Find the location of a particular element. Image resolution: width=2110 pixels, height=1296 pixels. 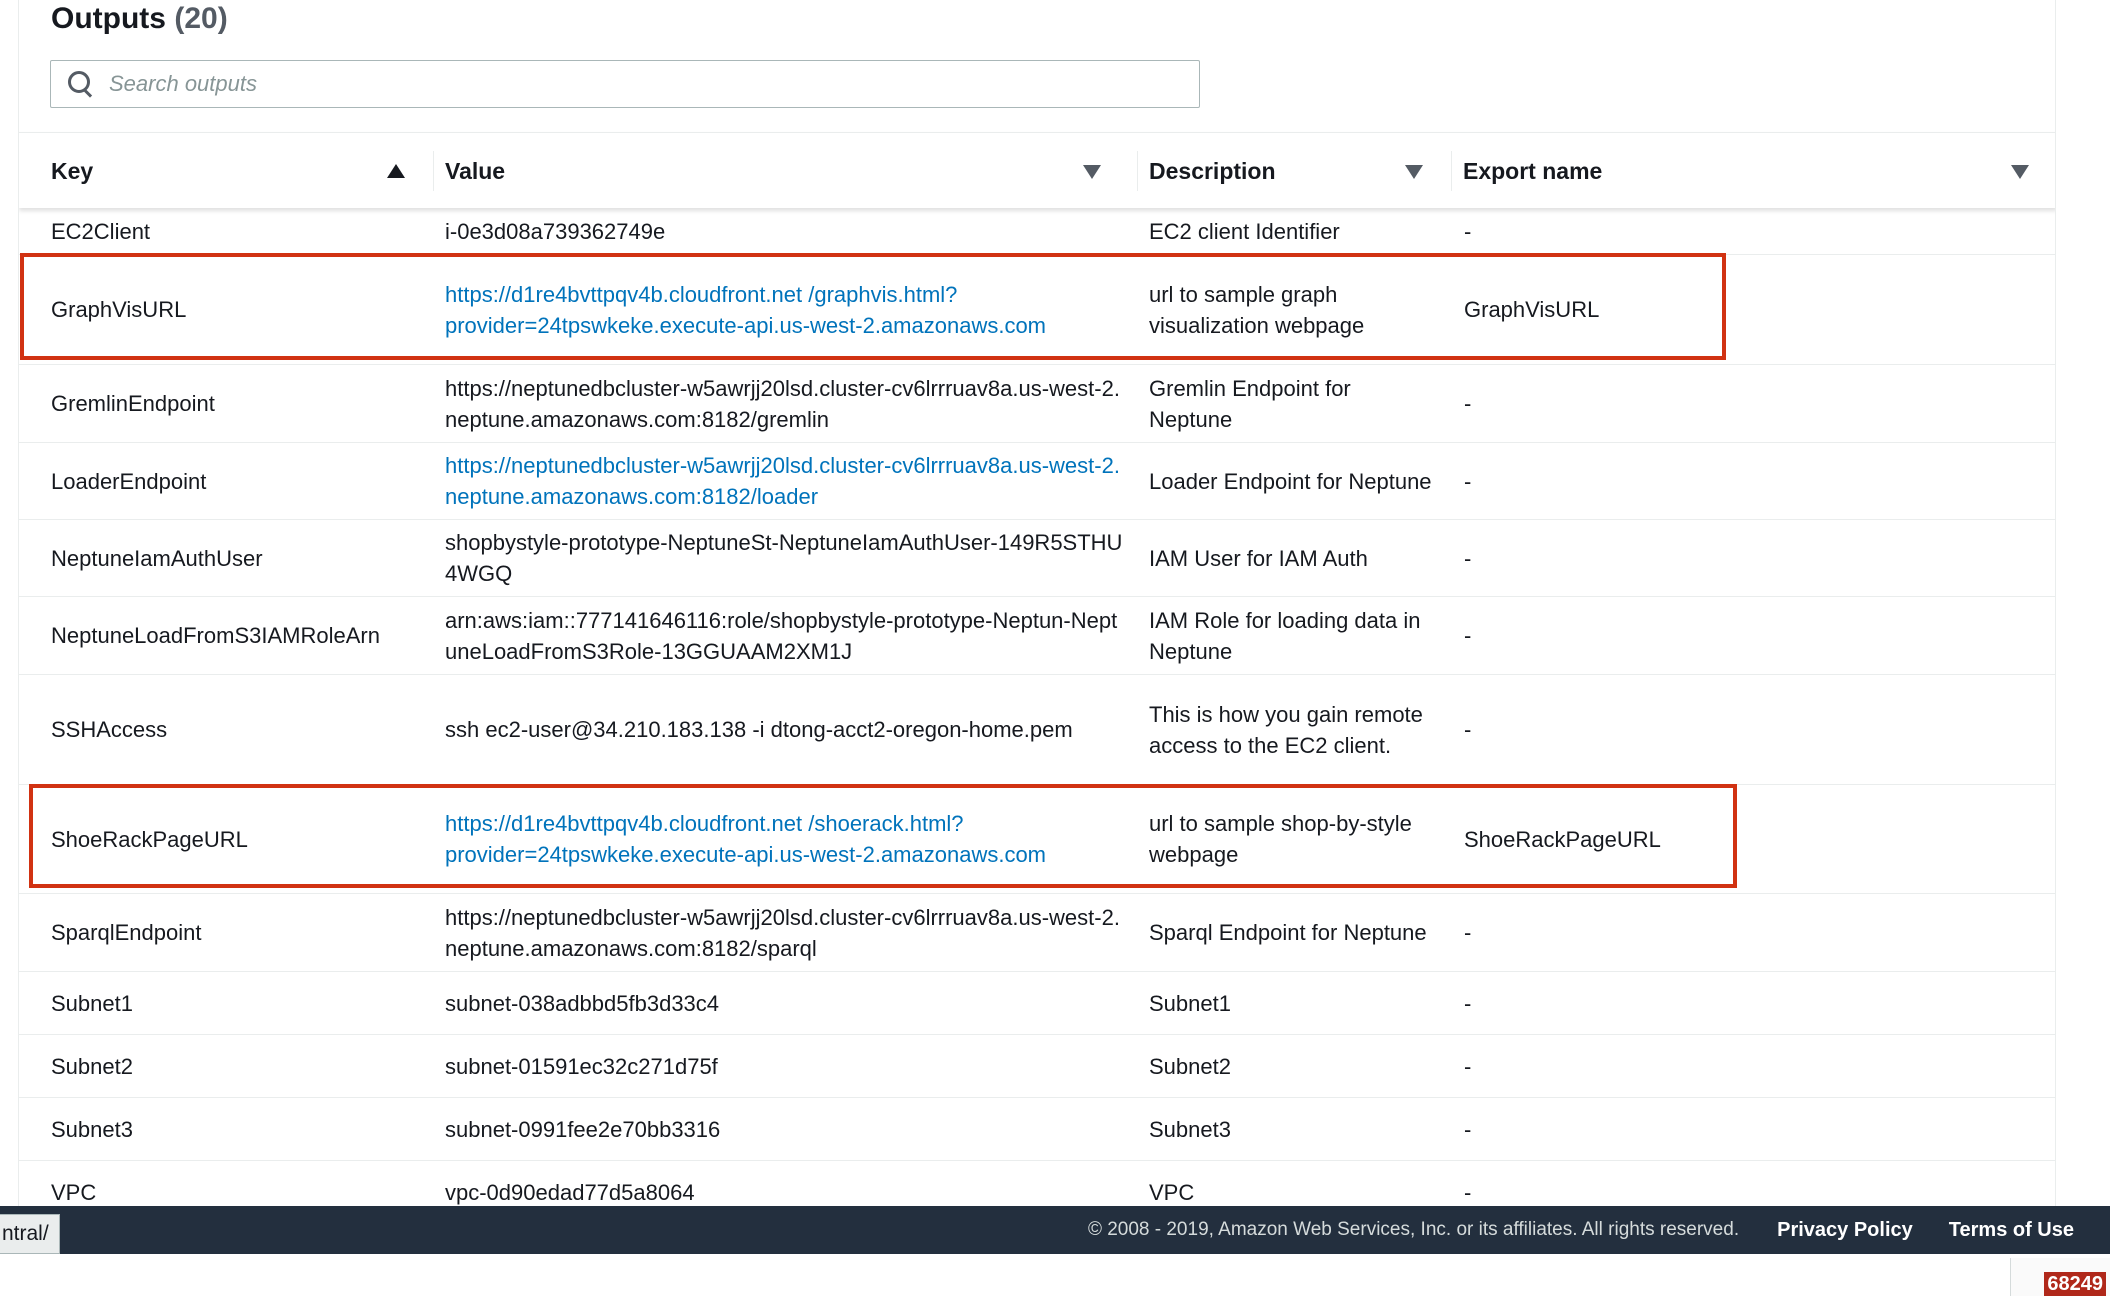

cell-description: IAM User for IAM Auth is located at coordinates (1258, 558).